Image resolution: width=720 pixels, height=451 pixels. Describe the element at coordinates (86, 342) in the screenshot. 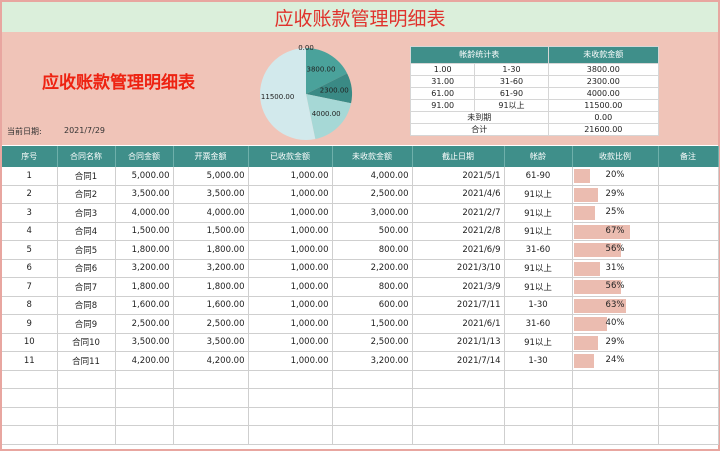

I see `cell-name: 合同10` at that location.